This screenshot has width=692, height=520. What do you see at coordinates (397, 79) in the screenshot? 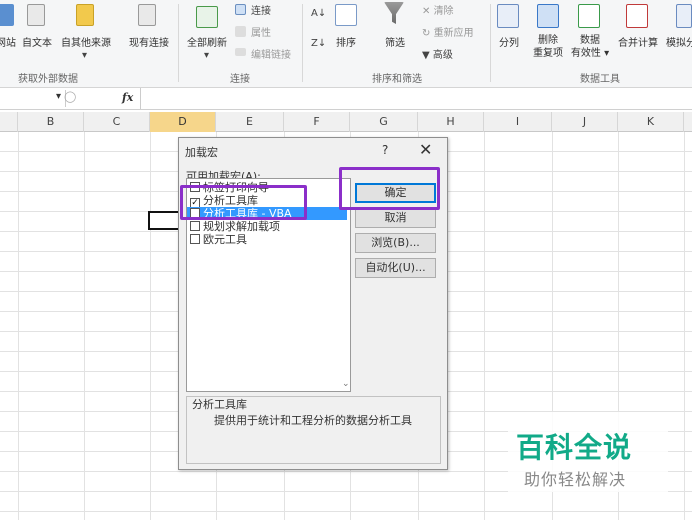
I see `group-label-sort-filter: 排序和筛选` at bounding box center [397, 79].